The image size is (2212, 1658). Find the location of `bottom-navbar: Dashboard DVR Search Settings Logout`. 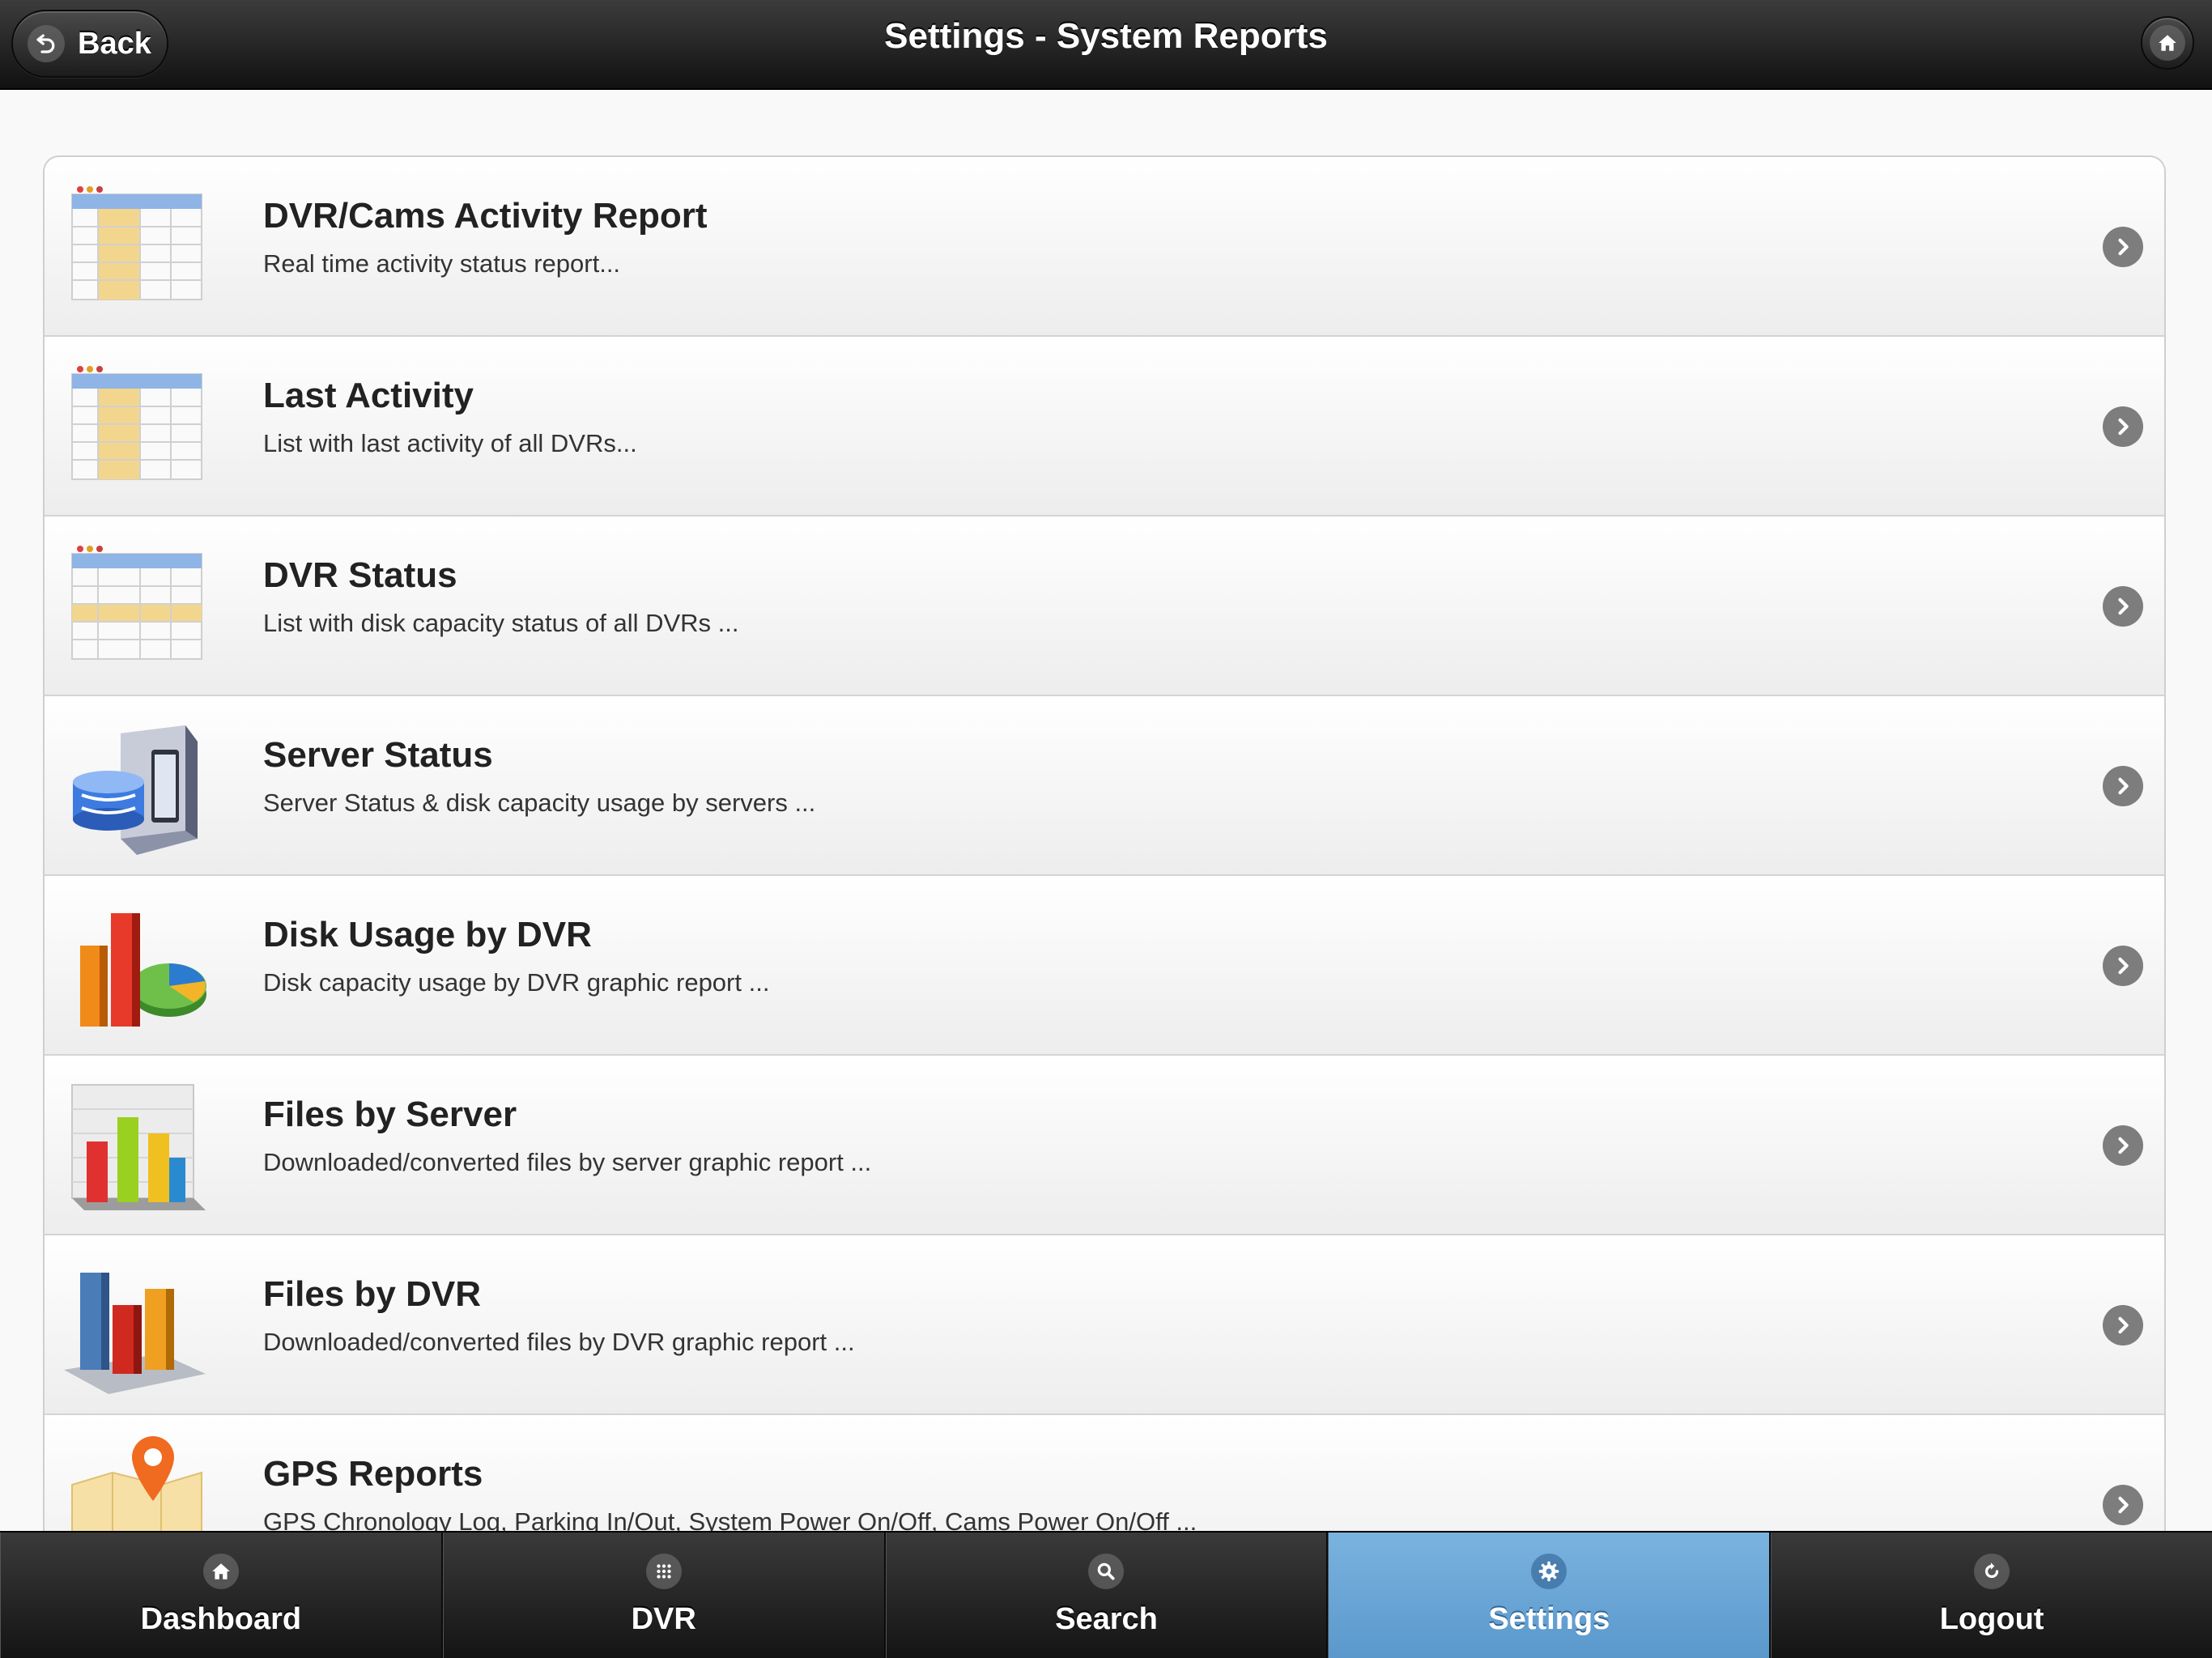

bottom-navbar: Dashboard DVR Search Settings Logout is located at coordinates (1106, 1594).